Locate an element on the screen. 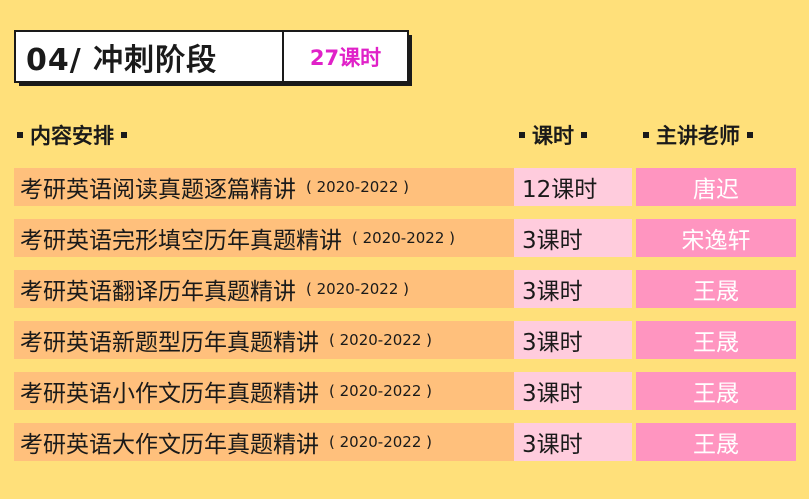  column-header-hours: 课时 is located at coordinates (553, 135).